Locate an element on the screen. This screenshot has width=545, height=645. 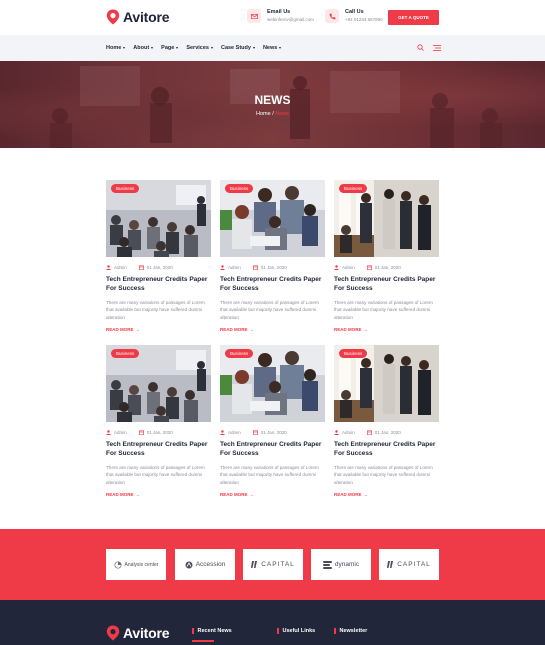
partner-logo: Analysis center is located at coordinates (136, 564).